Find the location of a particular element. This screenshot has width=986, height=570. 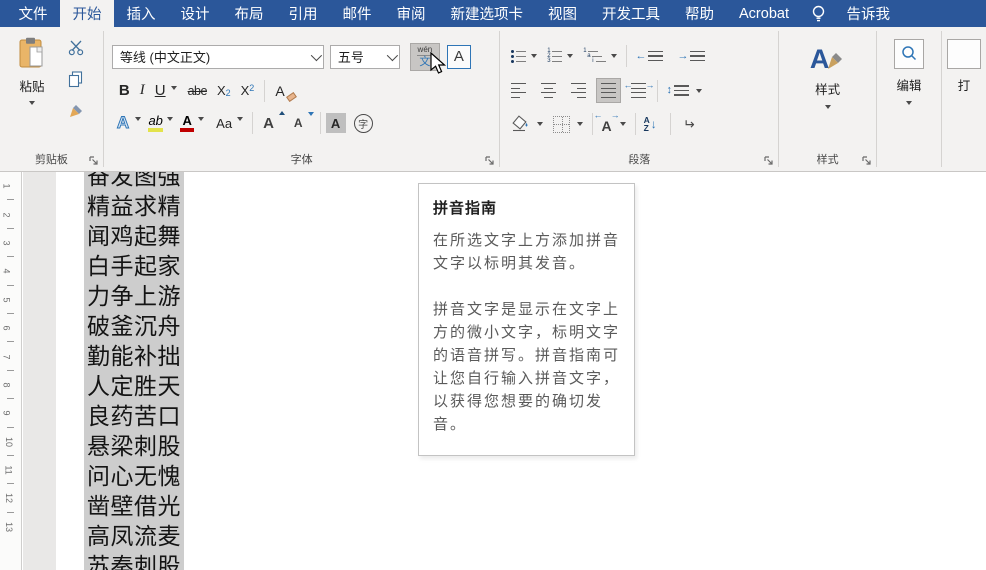

idiom-line: 闻鸡起舞 is located at coordinates (134, 237).